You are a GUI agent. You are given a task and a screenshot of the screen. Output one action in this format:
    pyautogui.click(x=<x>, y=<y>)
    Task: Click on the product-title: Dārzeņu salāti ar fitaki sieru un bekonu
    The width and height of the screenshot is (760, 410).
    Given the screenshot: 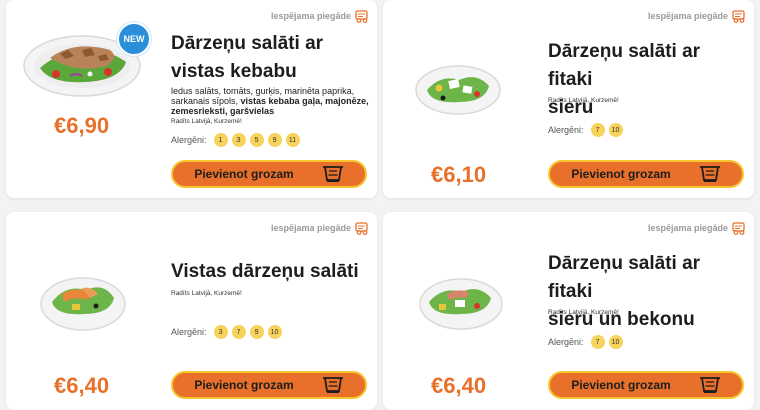 What is the action you would take?
    pyautogui.click(x=645, y=292)
    